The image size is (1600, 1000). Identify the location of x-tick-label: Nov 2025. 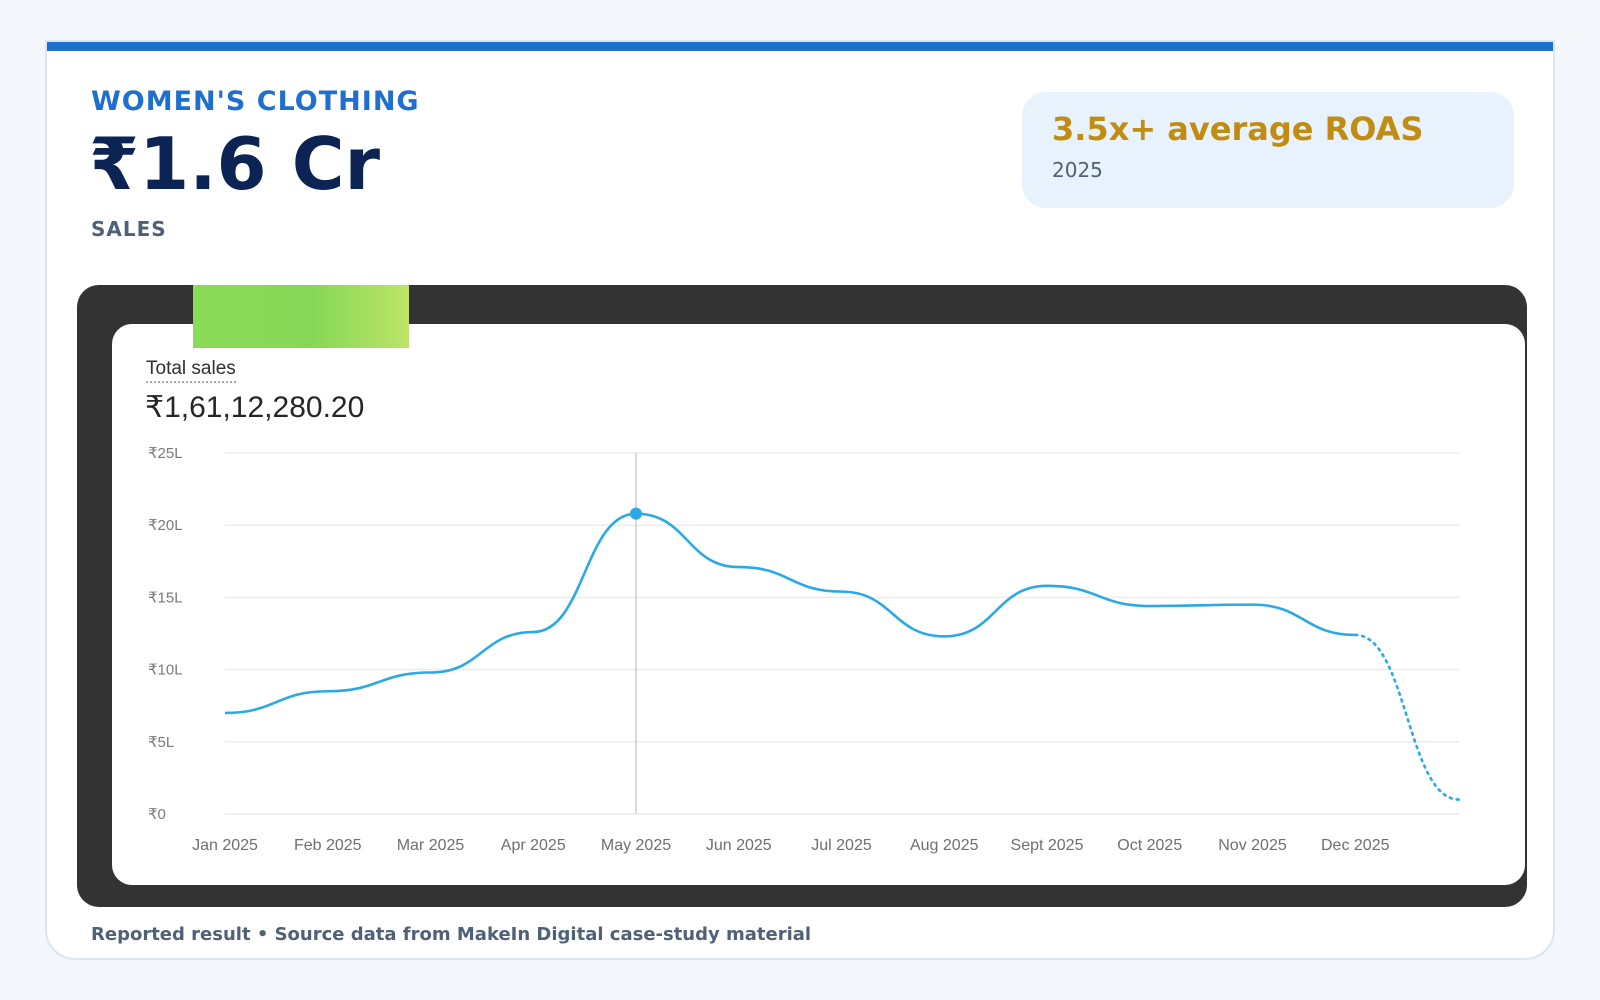
(1252, 845).